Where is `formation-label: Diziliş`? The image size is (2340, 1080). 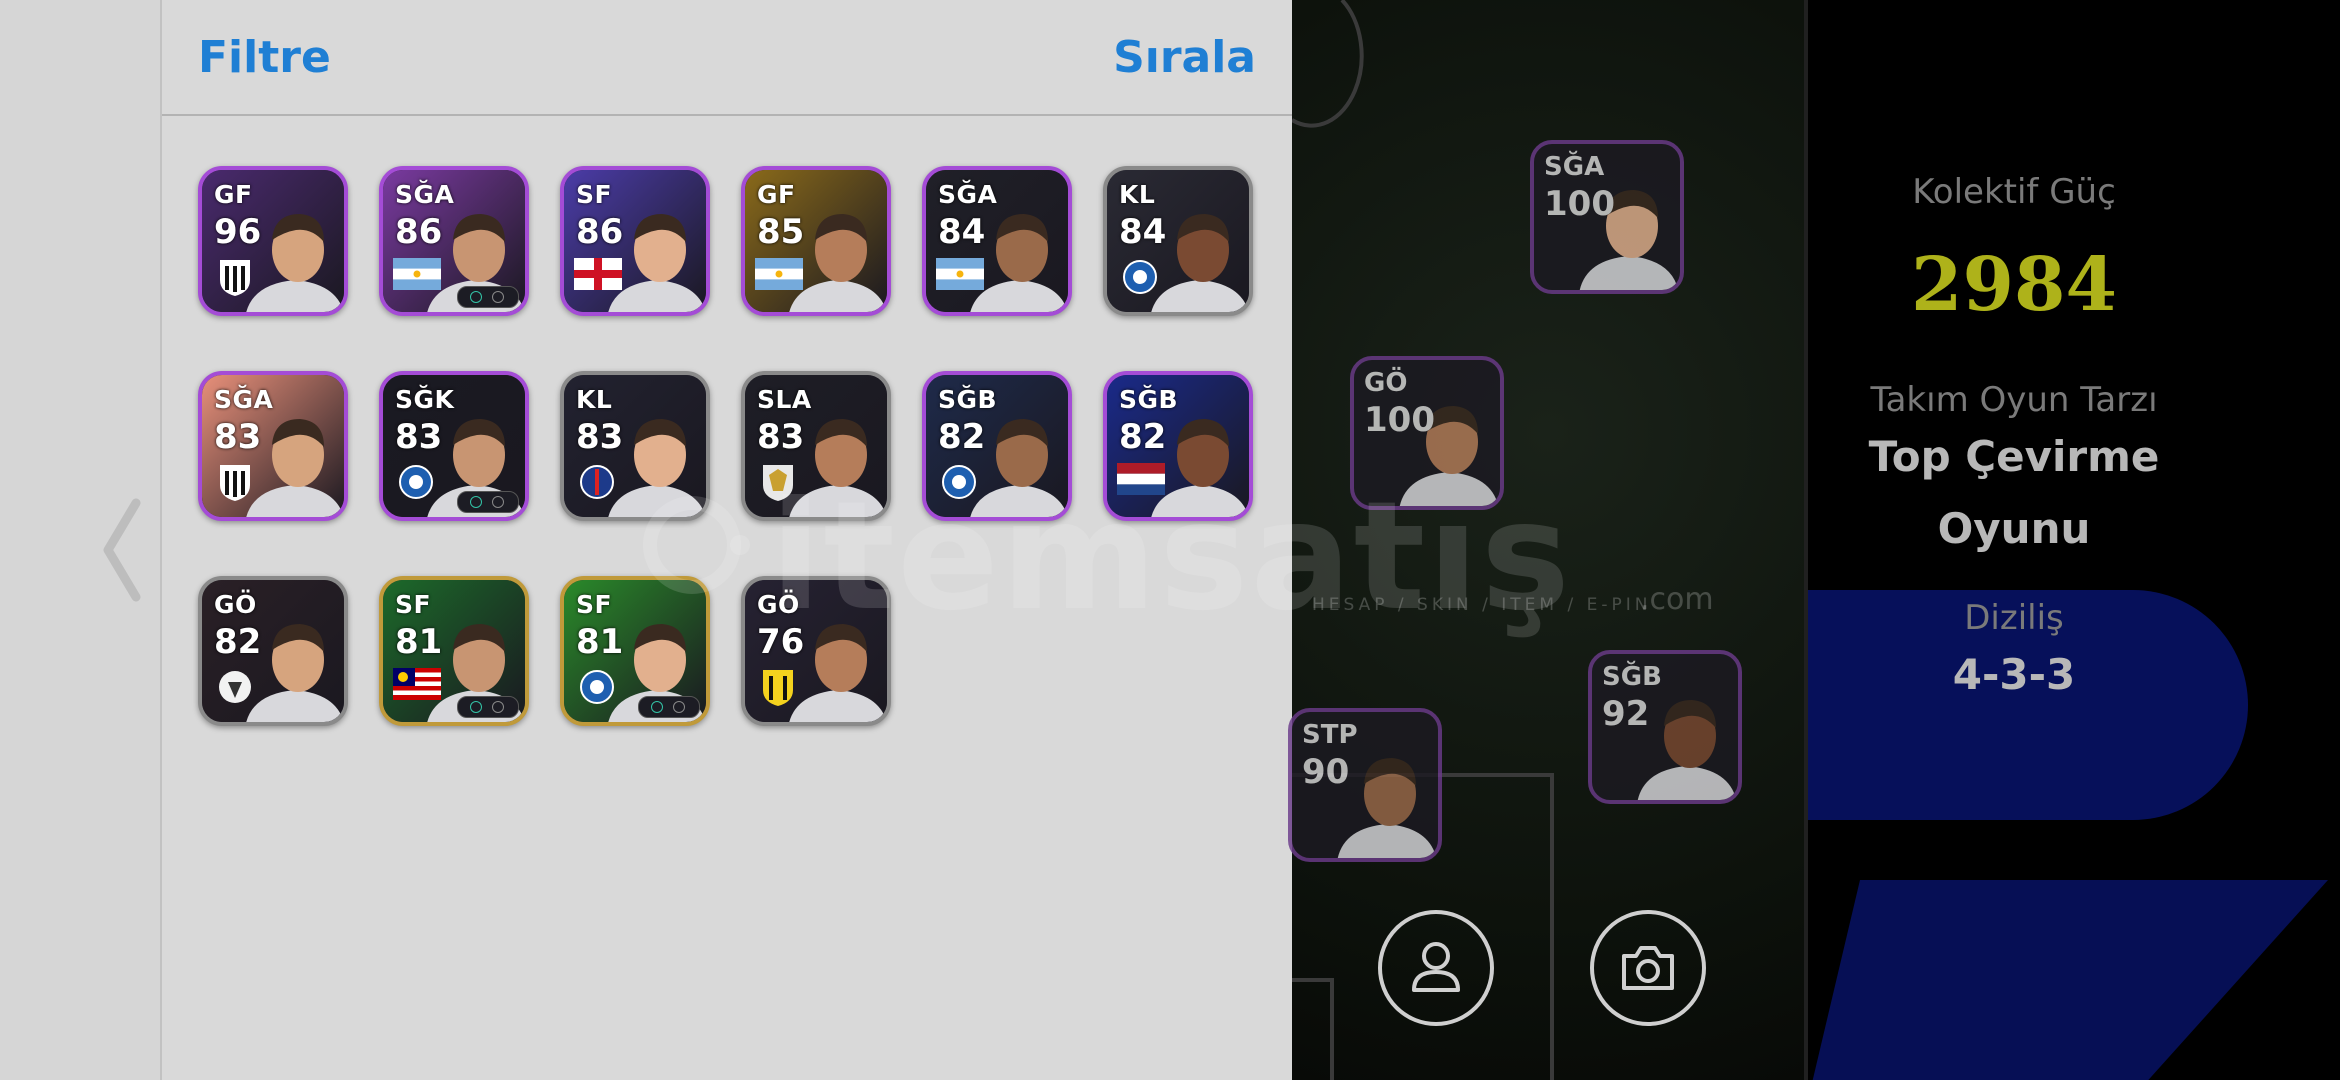 formation-label: Diziliş is located at coordinates (2014, 618).